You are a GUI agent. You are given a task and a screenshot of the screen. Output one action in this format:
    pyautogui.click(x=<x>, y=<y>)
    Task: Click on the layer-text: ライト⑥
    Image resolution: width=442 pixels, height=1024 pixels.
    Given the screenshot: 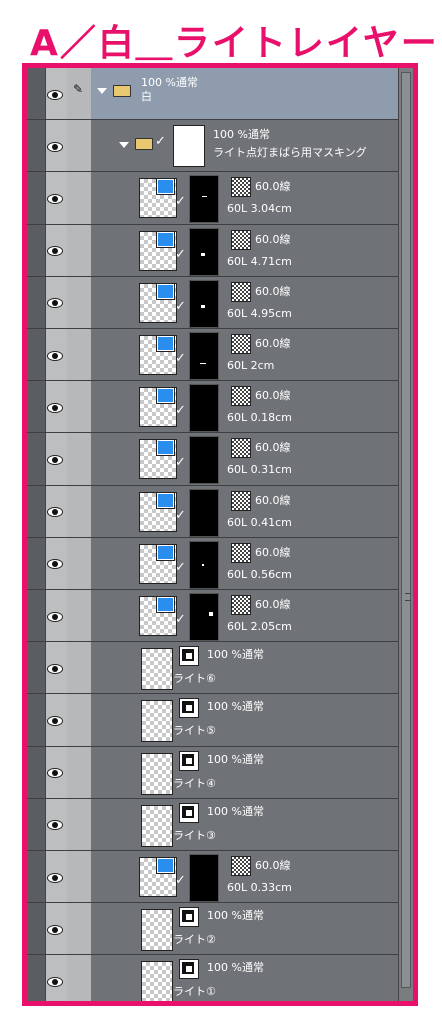 What is the action you would take?
    pyautogui.click(x=194, y=679)
    